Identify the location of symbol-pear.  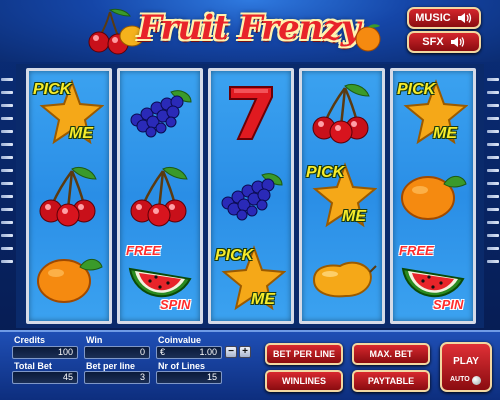
(342, 278).